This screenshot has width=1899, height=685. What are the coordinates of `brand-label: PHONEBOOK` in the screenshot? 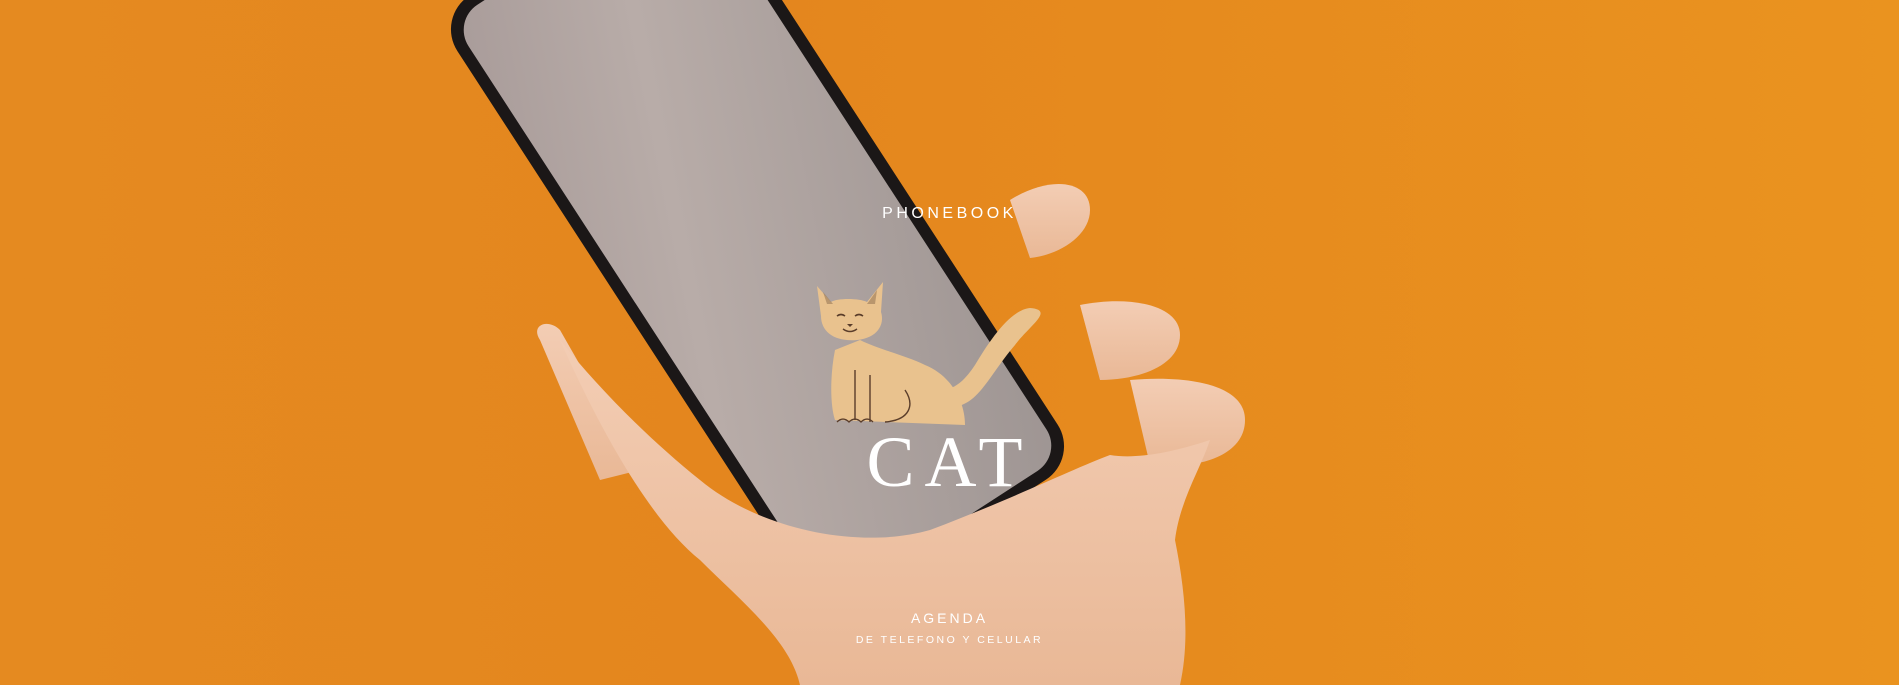 It's located at (949, 213).